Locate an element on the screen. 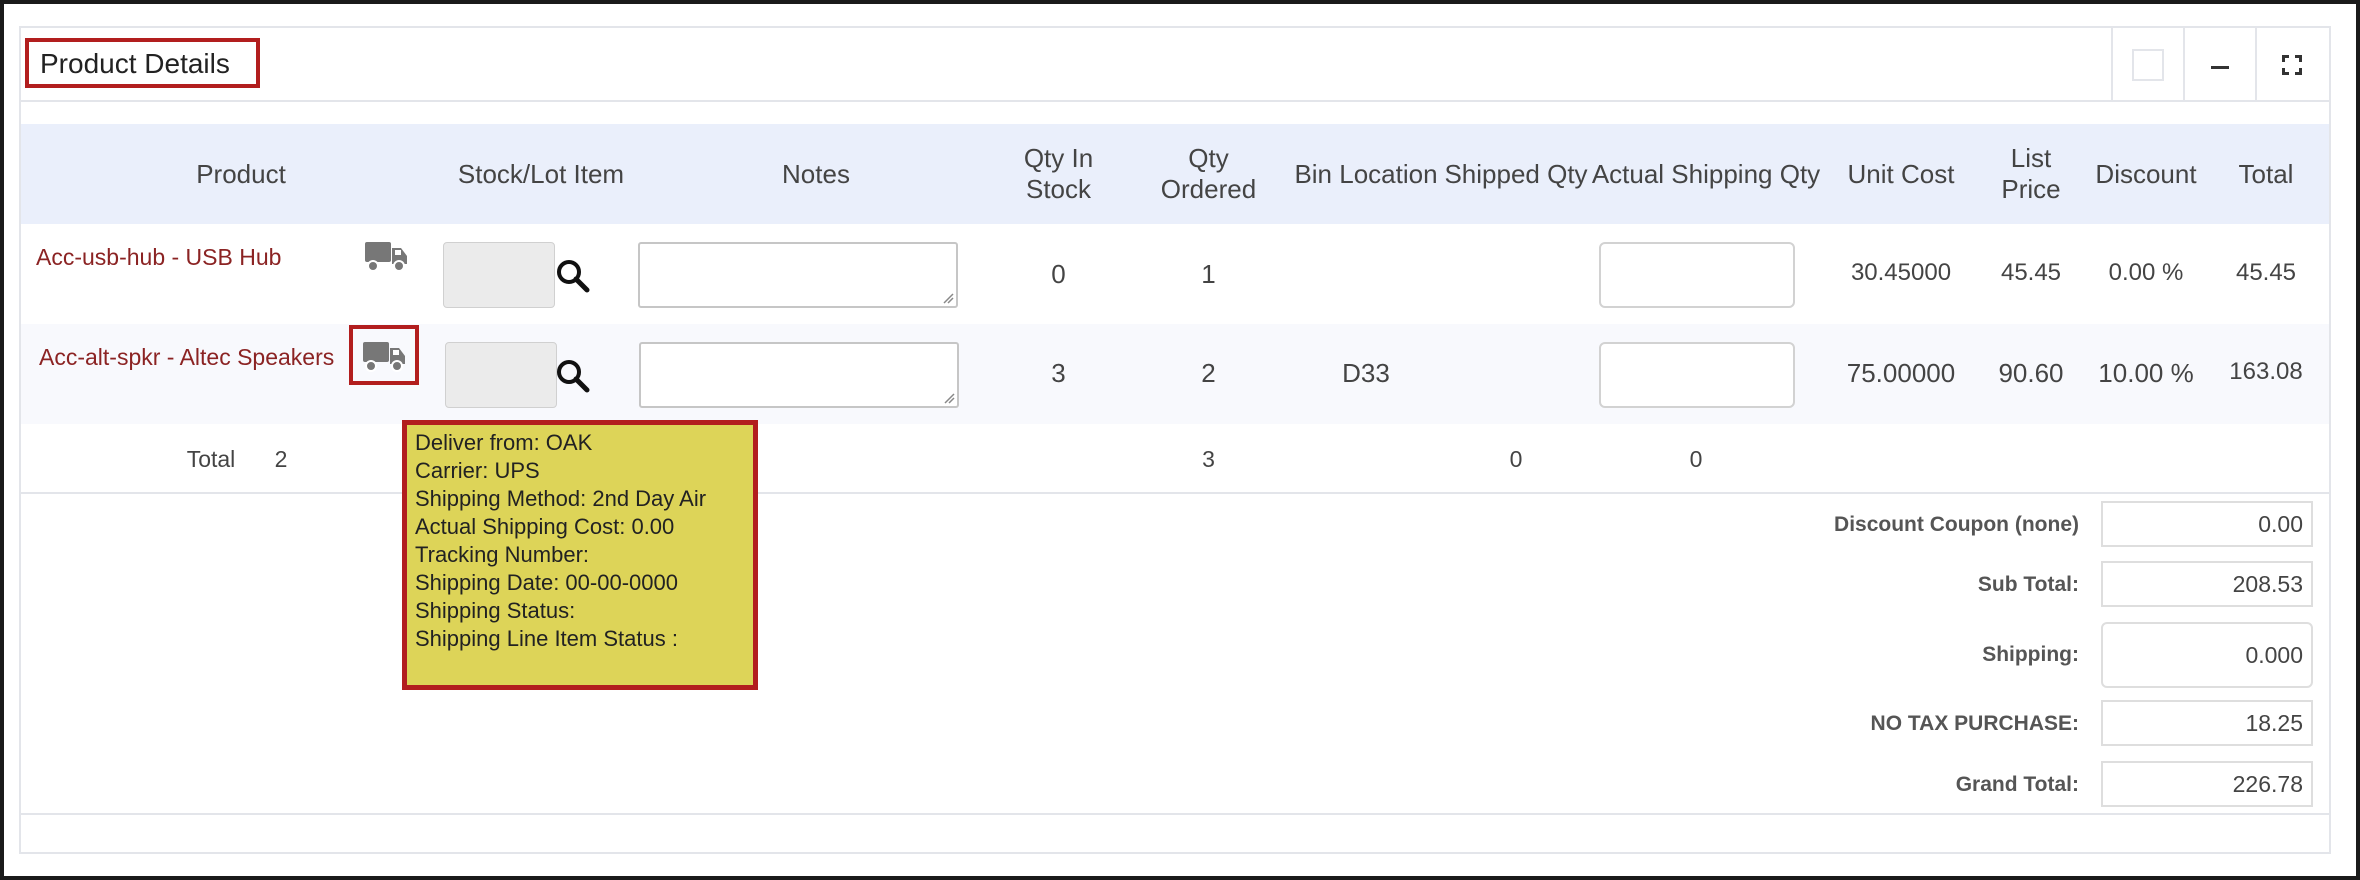 The width and height of the screenshot is (2360, 880). col-header-stock-lot: Stock/Lot Item is located at coordinates (541, 174).